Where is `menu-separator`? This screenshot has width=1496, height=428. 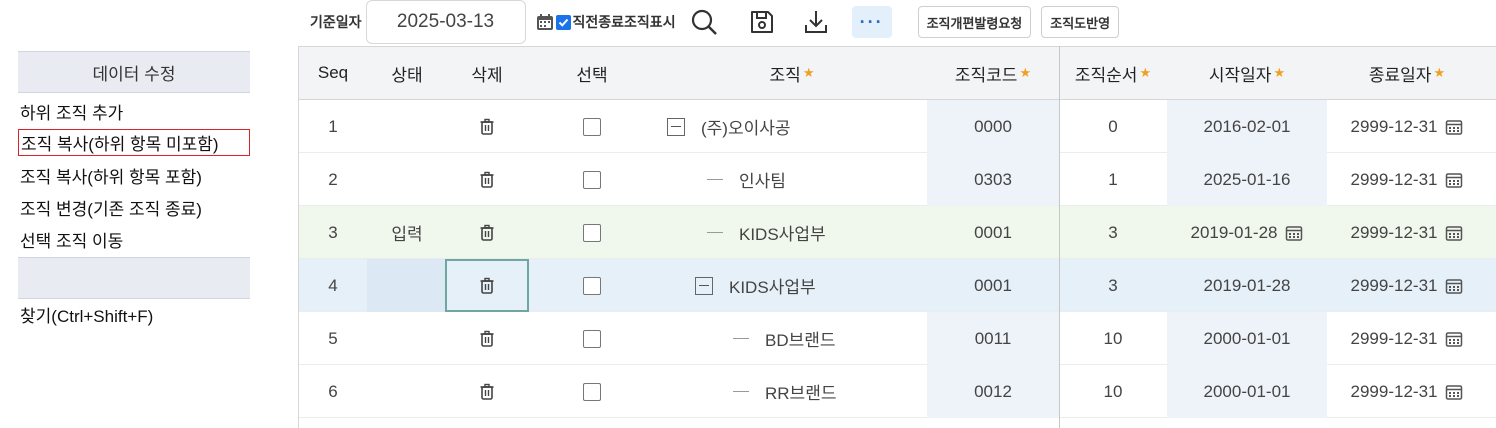
menu-separator is located at coordinates (134, 278).